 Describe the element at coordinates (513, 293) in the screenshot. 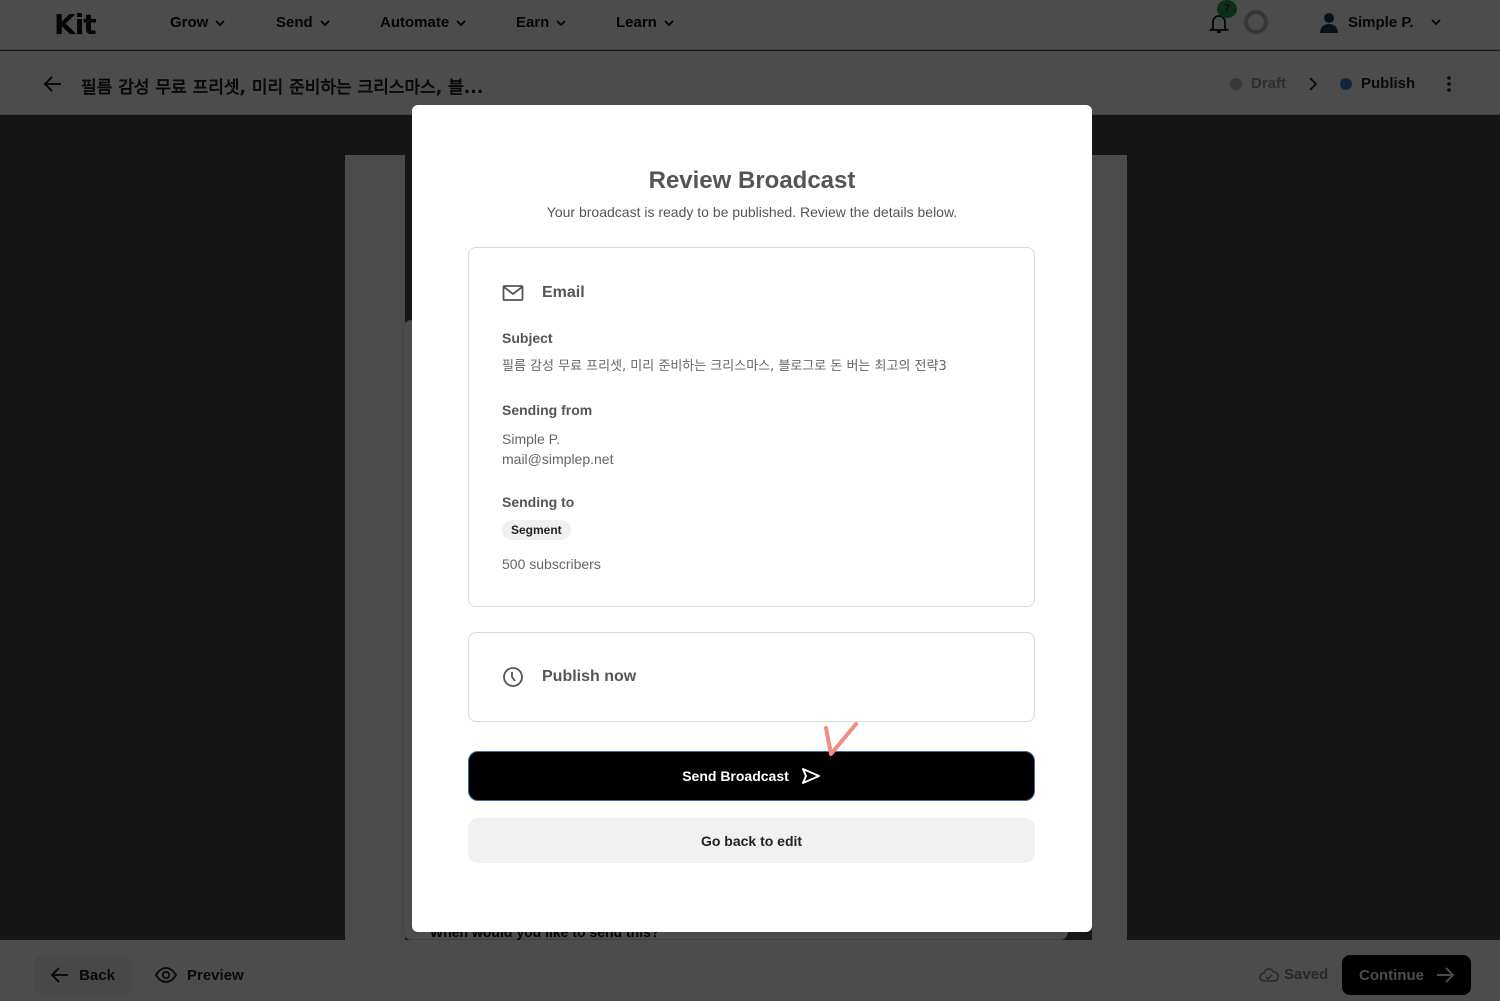

I see `envelope-icon` at that location.